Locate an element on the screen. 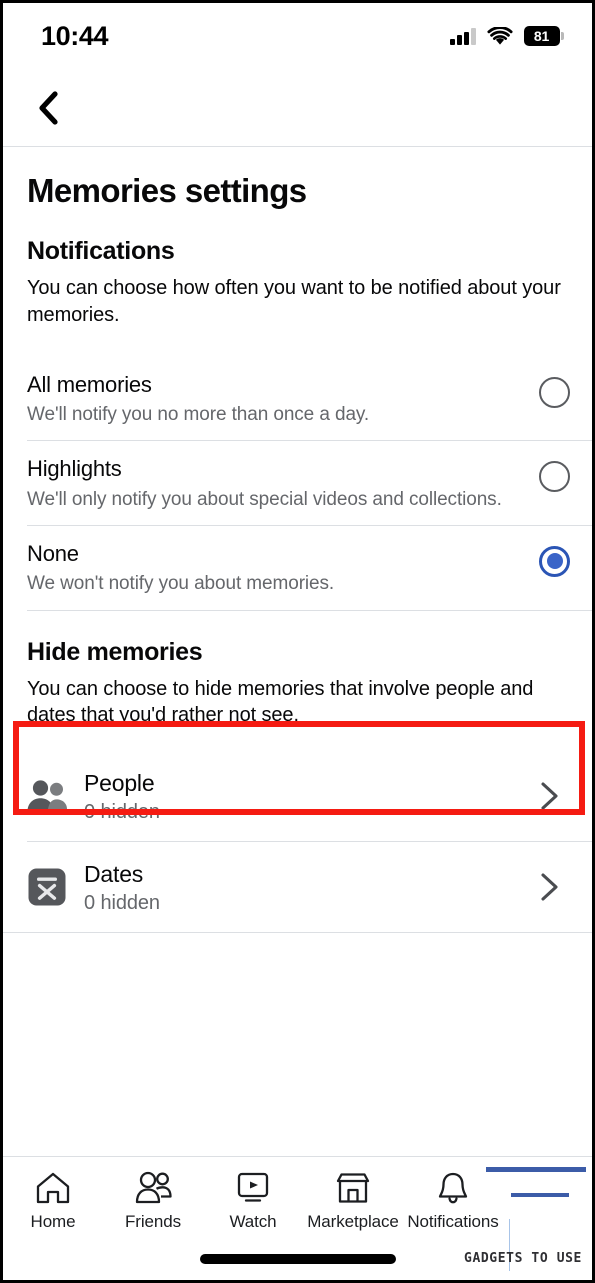 The width and height of the screenshot is (595, 1283). option-title: None is located at coordinates (53, 553).